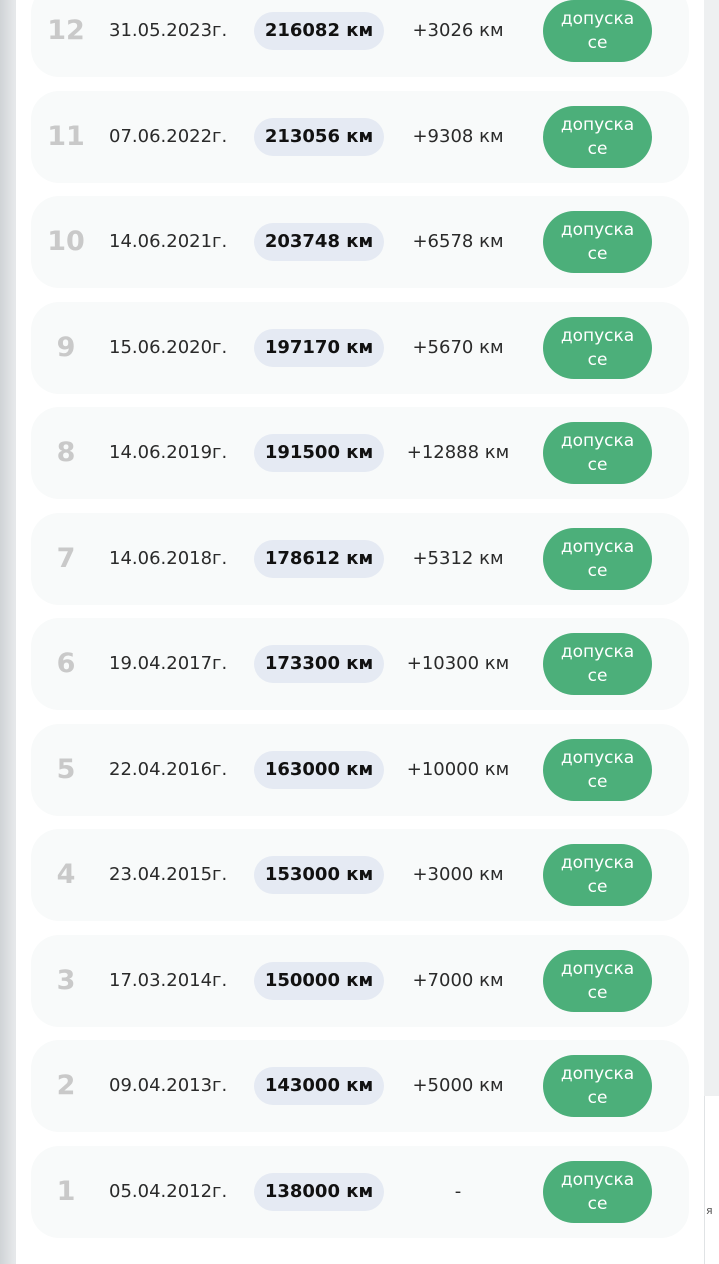  What do you see at coordinates (319, 453) in the screenshot?
I see `odometer-badge: 191500 км` at bounding box center [319, 453].